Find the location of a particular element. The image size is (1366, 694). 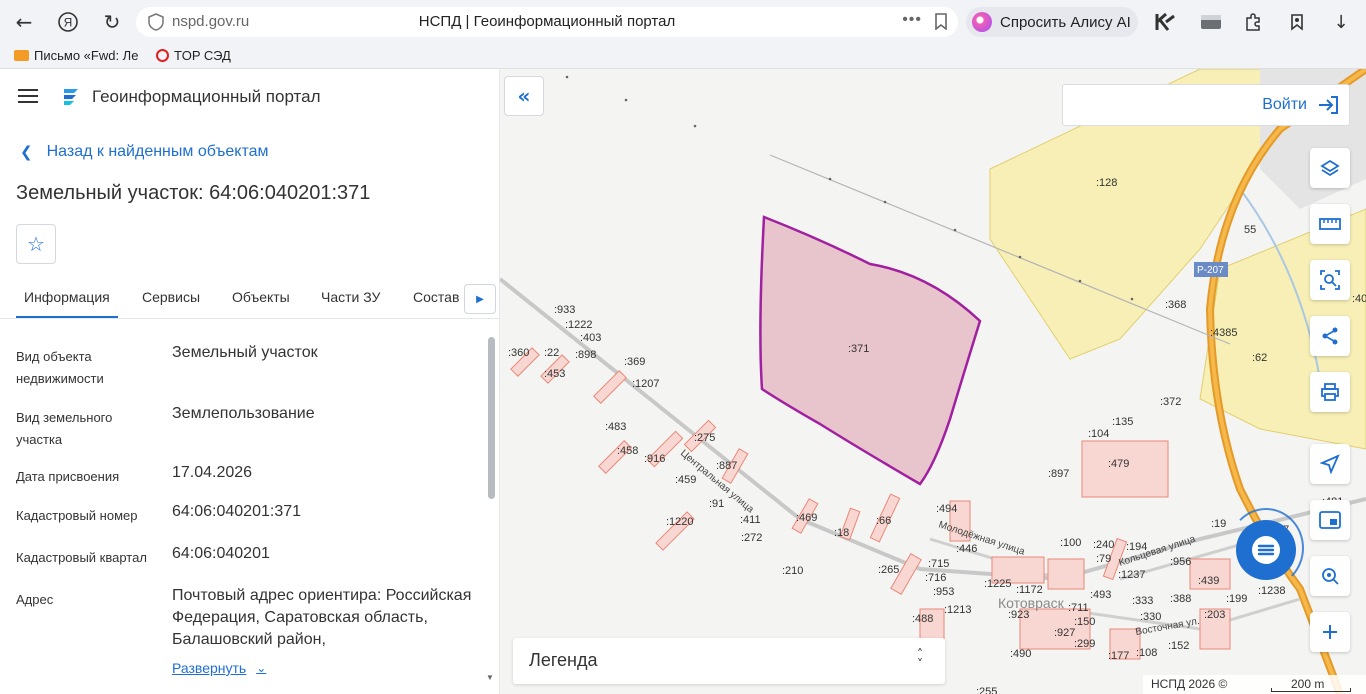

expand-label: Развернуть is located at coordinates (209, 668).